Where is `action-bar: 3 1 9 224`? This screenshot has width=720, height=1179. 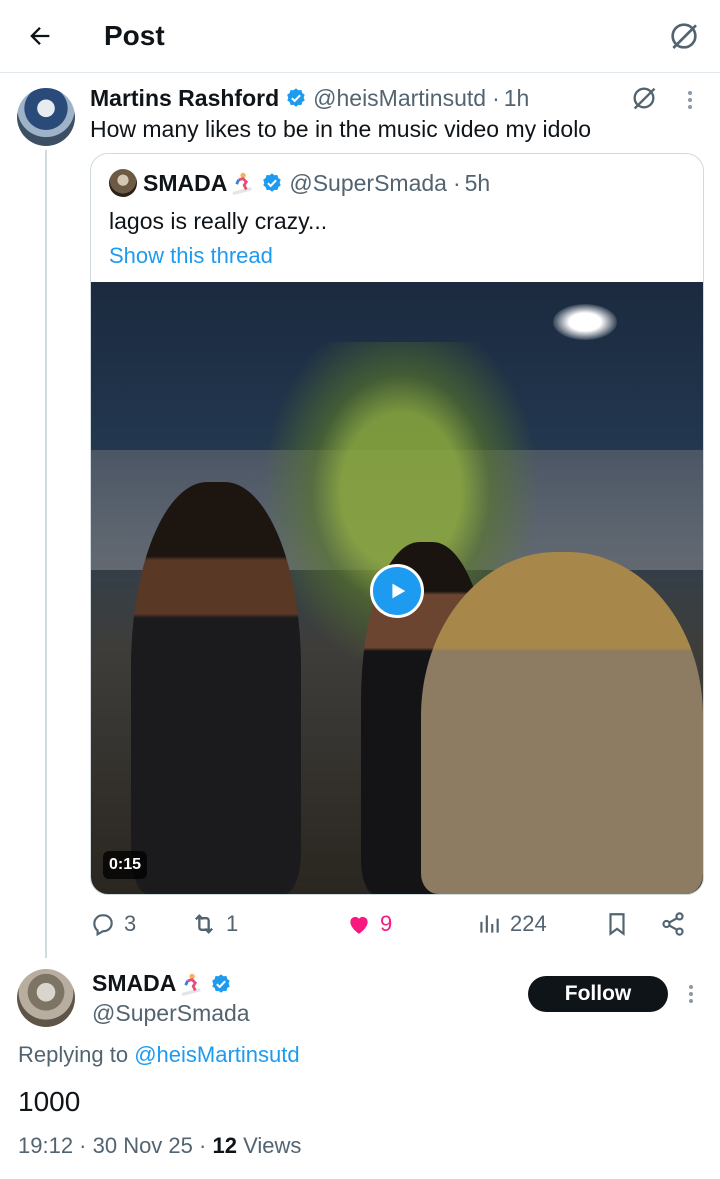 action-bar: 3 1 9 224 is located at coordinates (396, 924).